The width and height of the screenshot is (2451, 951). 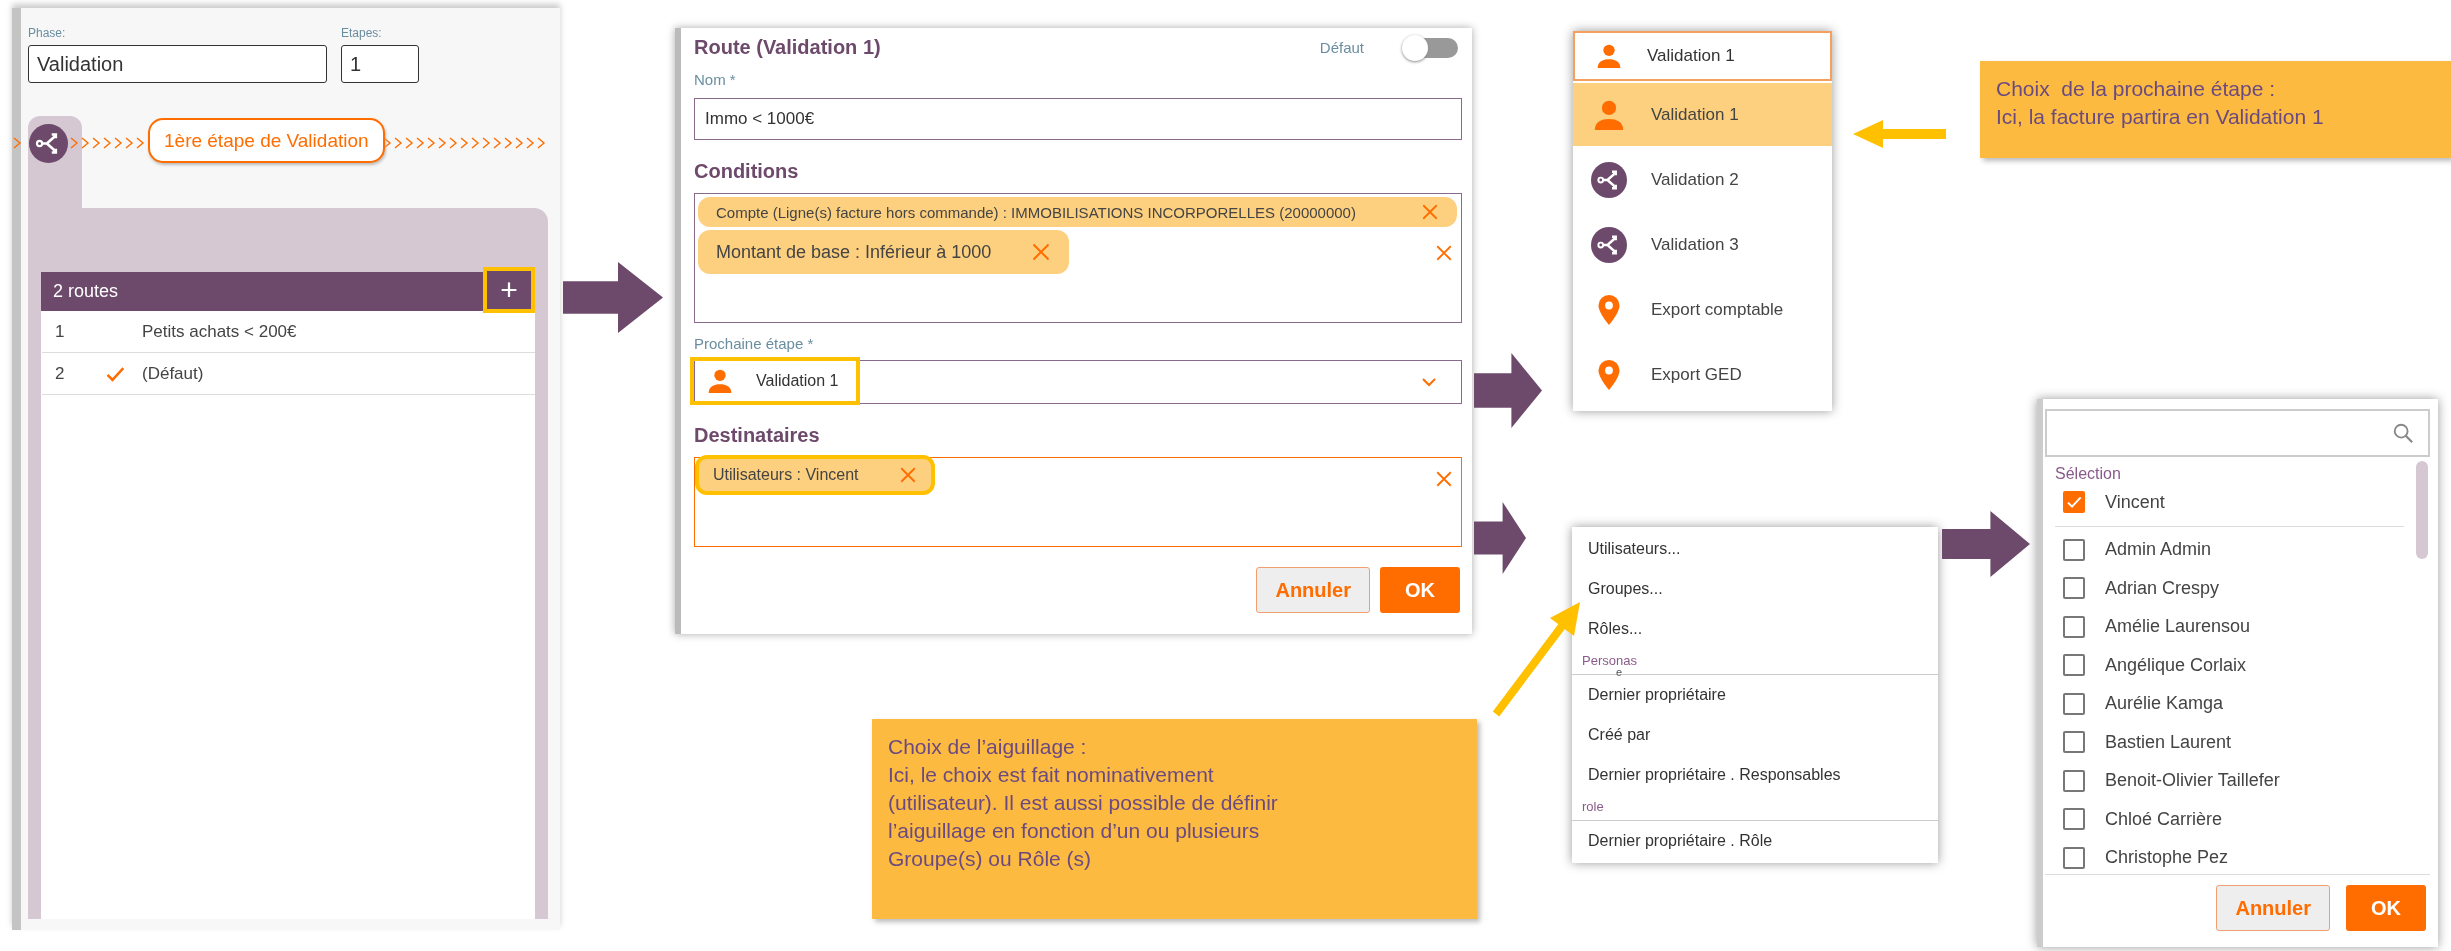 I want to click on field-value: Validation 1, so click(x=1691, y=56).